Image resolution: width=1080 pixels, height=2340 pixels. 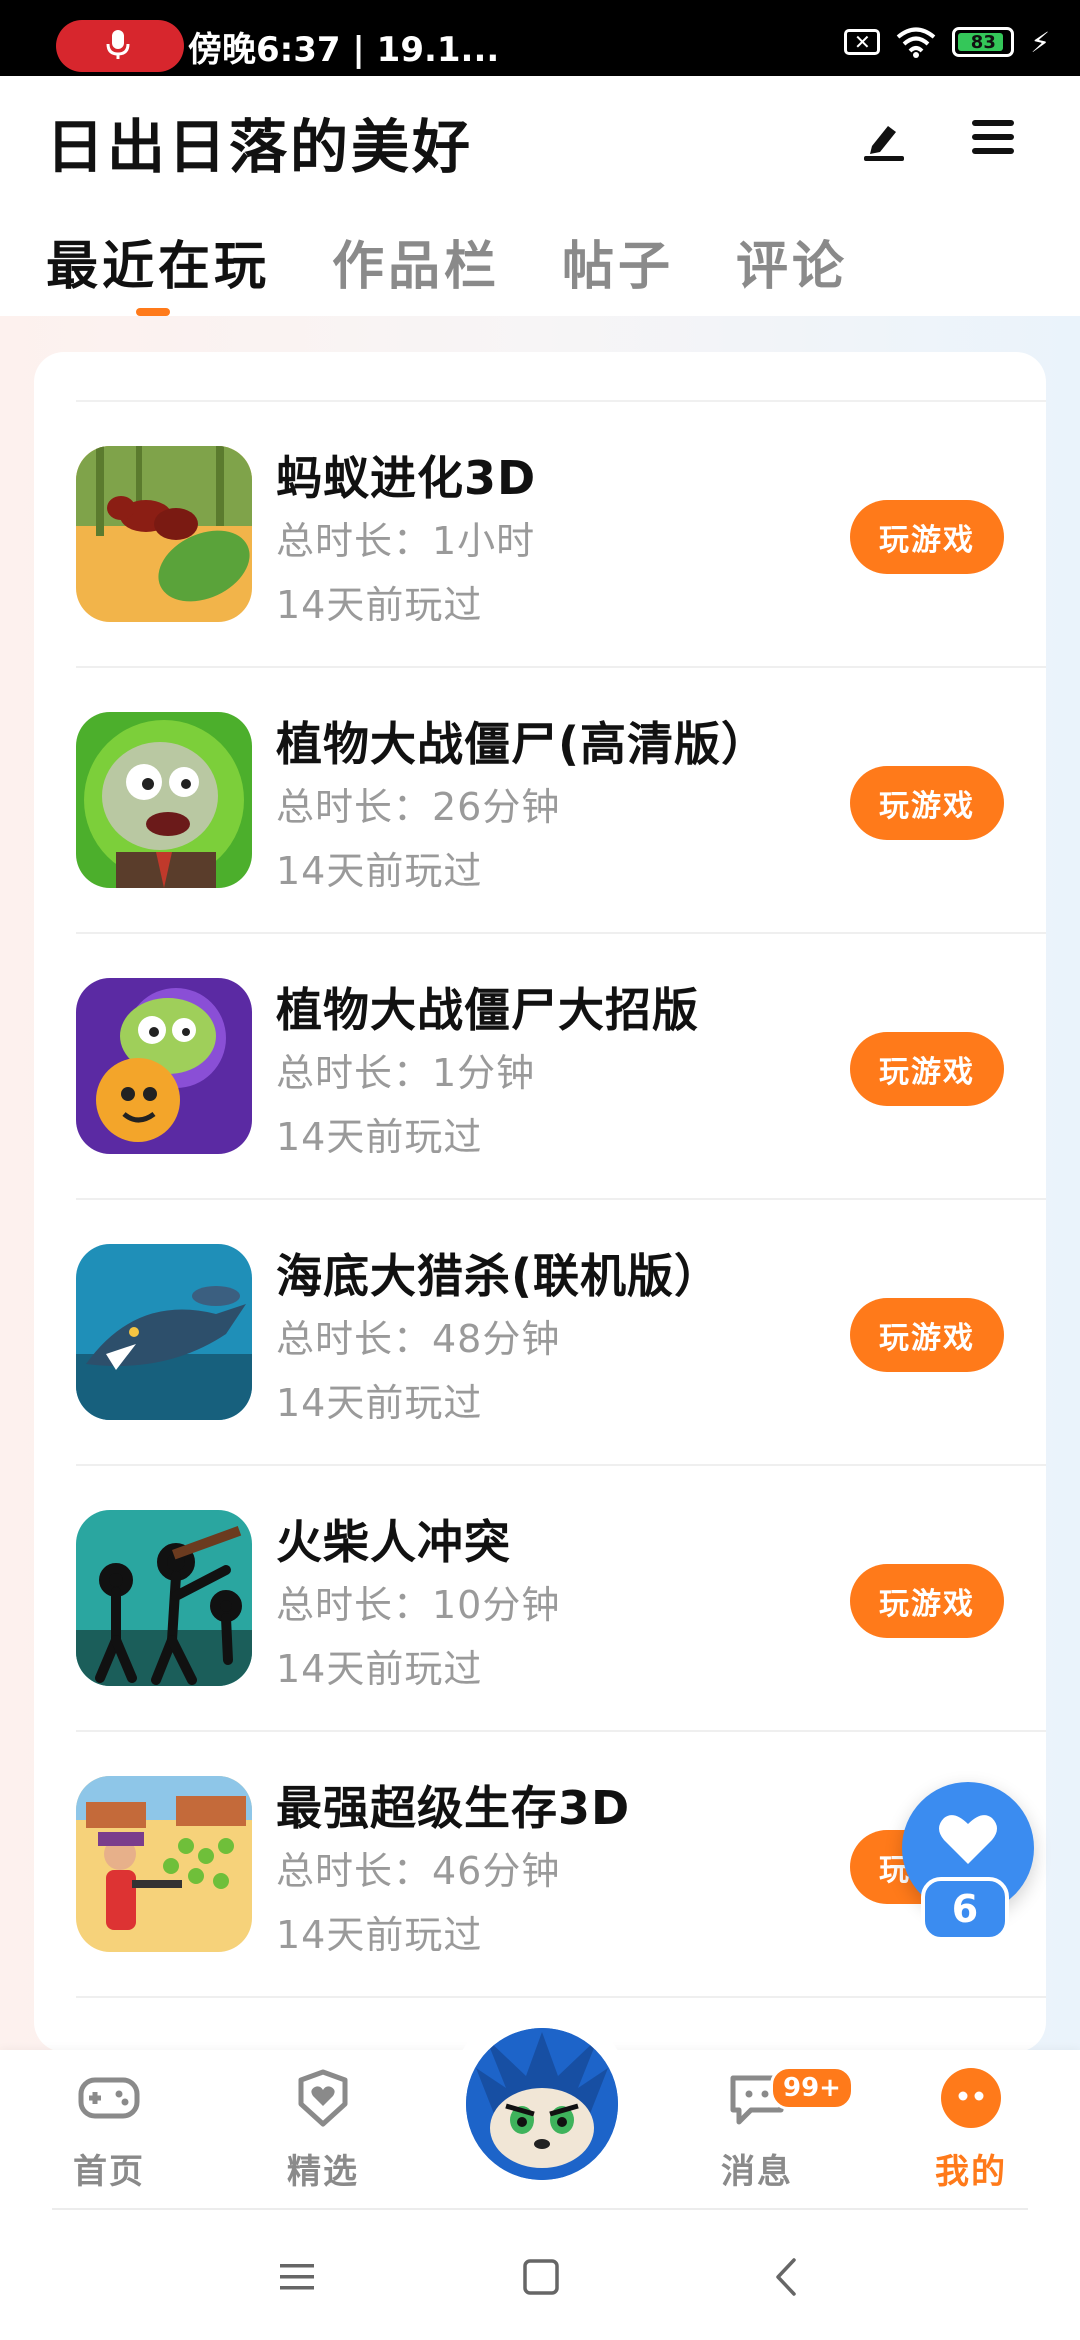 I want to click on like-count: 6, so click(x=965, y=1909).